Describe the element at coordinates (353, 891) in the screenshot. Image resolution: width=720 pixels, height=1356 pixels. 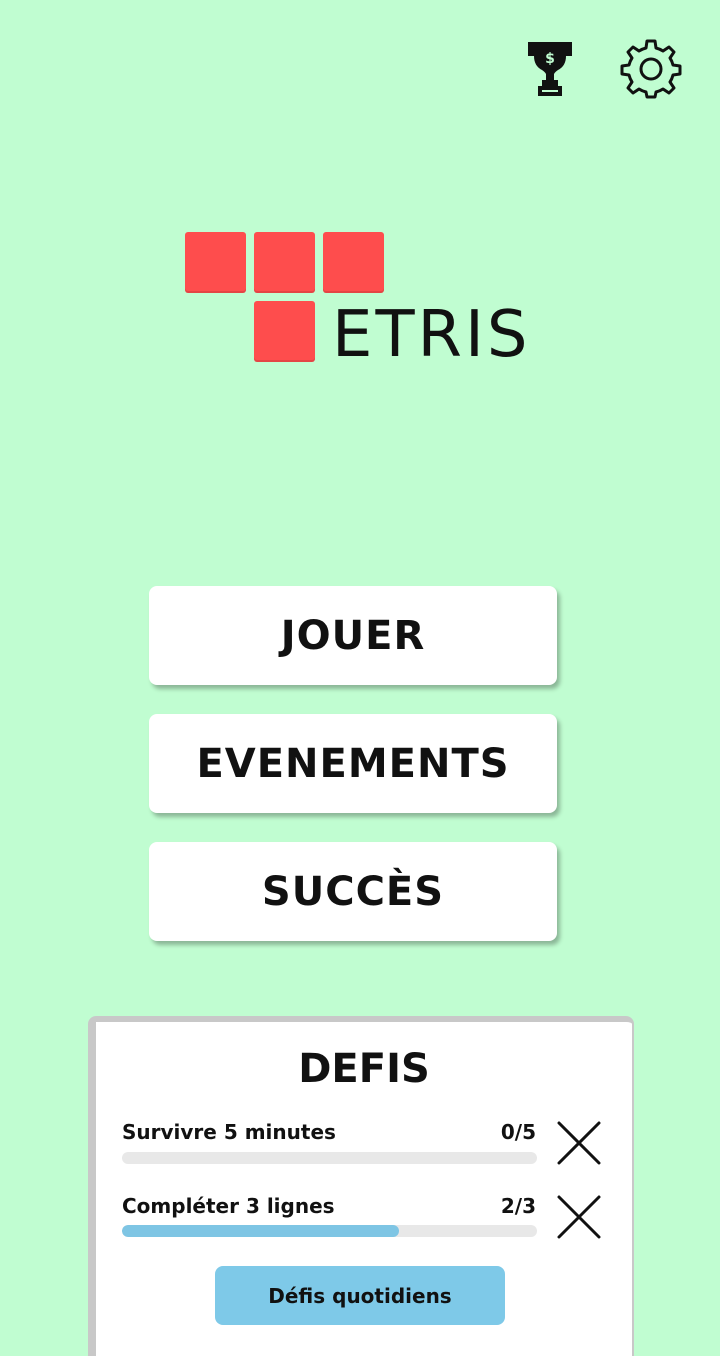
I see `achievements-button: SUCCÈS` at that location.